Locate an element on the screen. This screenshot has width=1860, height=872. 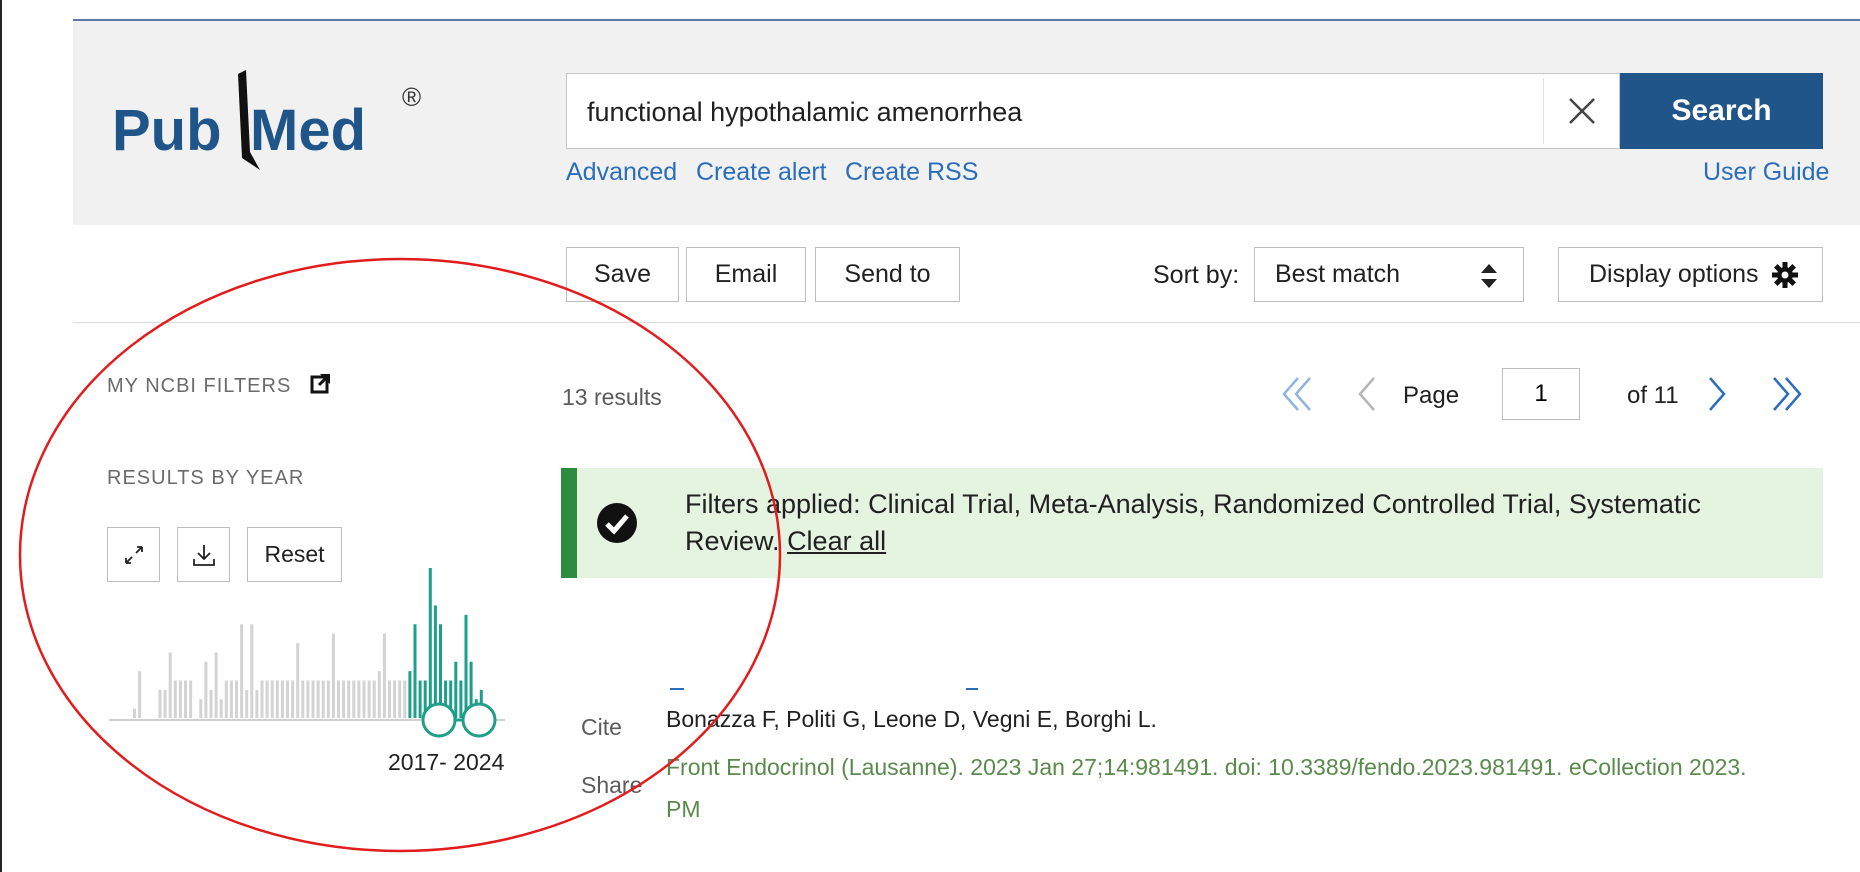
user-guide-link: User Guide is located at coordinates (1766, 172).